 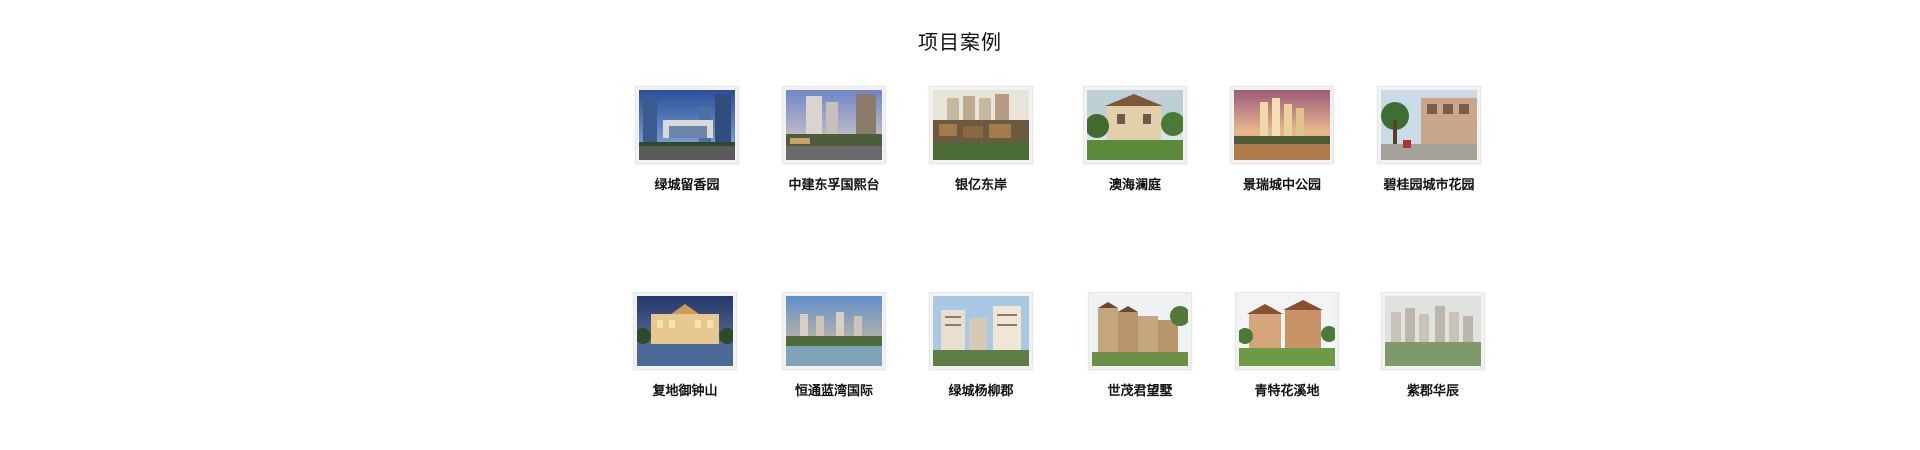 I want to click on project-name: 青特花溪地, so click(x=1287, y=391).